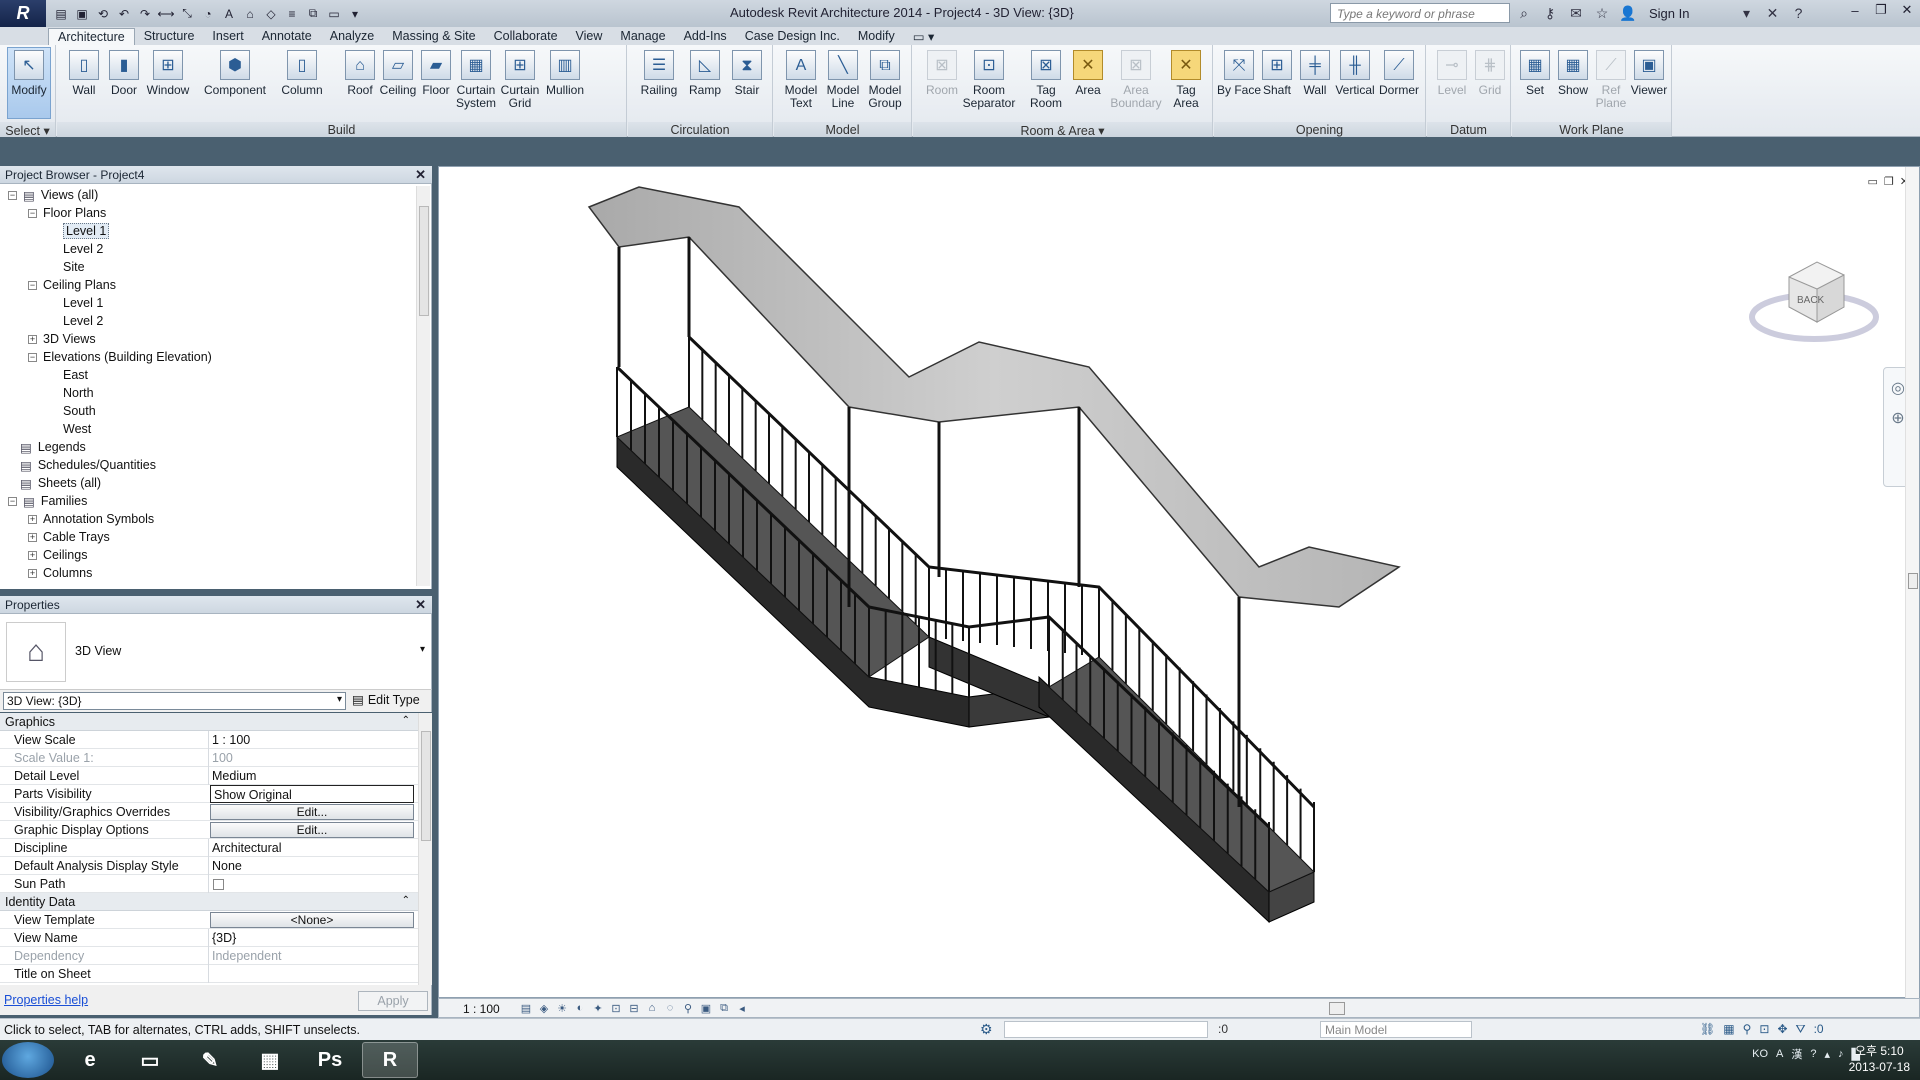 The height and width of the screenshot is (1080, 1920). Describe the element at coordinates (60, 573) in the screenshot. I see `tree-item: + Columns` at that location.